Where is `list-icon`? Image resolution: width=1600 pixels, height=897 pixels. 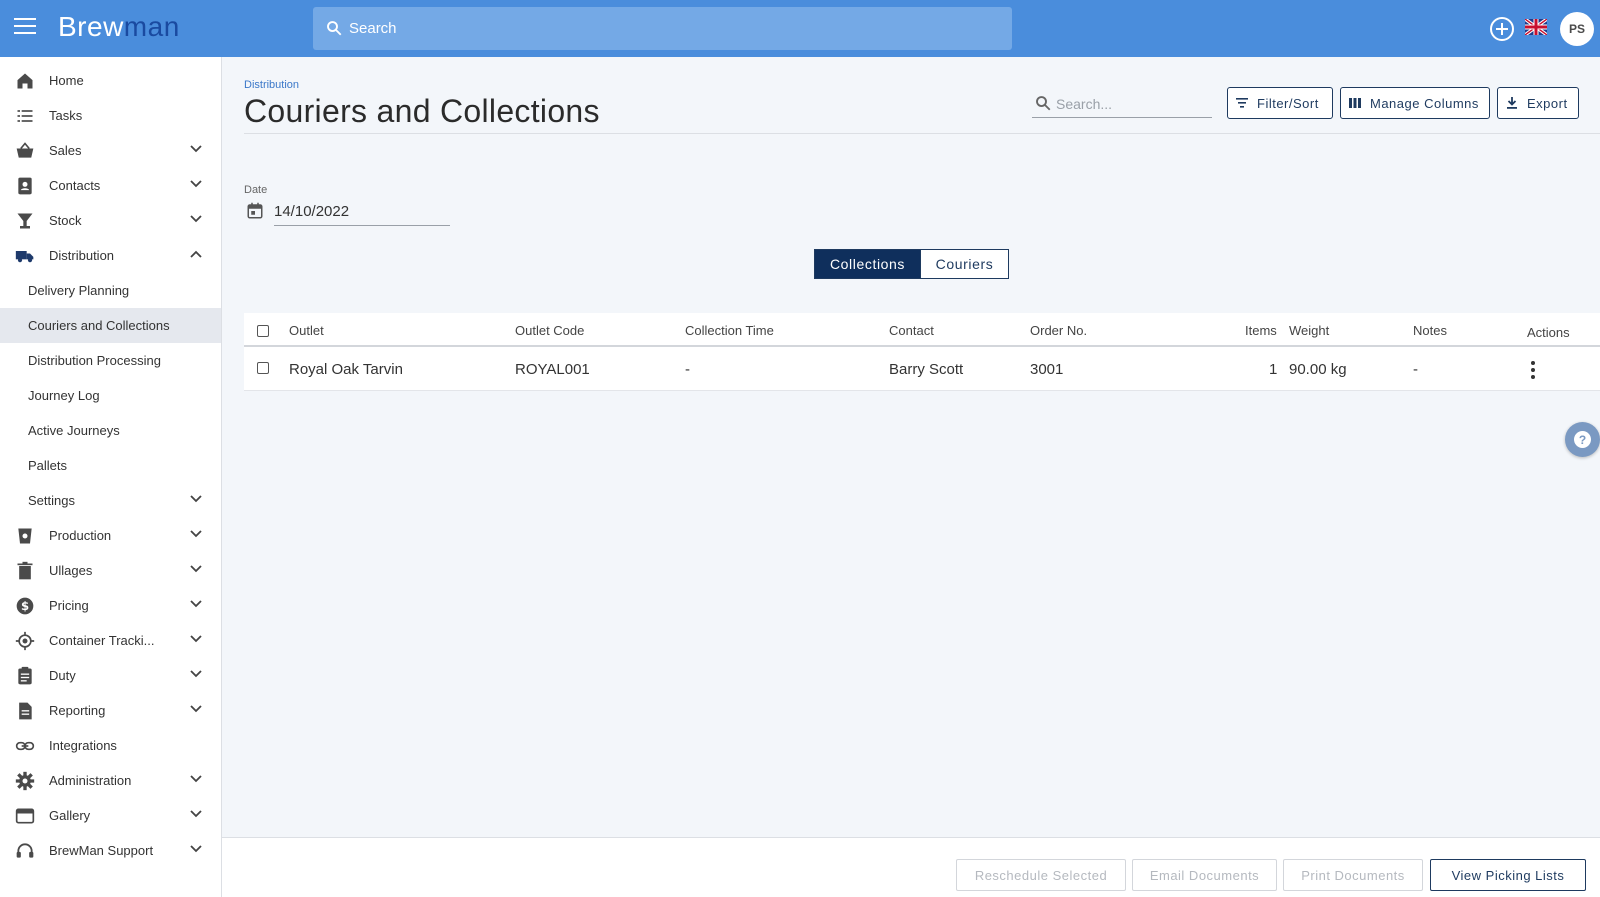 list-icon is located at coordinates (25, 116).